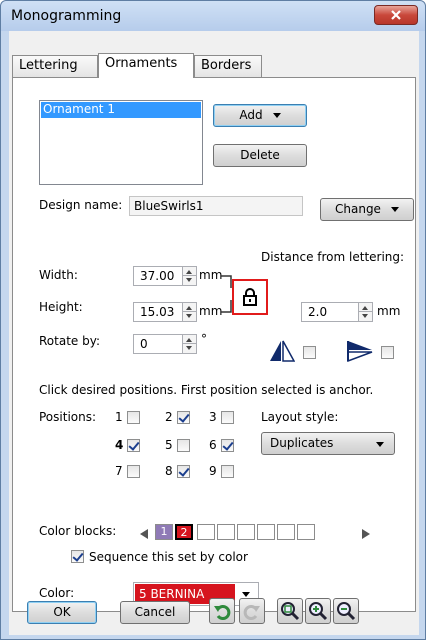 This screenshot has width=426, height=640. I want to click on tab-lettering-label: Lettering, so click(48, 65).